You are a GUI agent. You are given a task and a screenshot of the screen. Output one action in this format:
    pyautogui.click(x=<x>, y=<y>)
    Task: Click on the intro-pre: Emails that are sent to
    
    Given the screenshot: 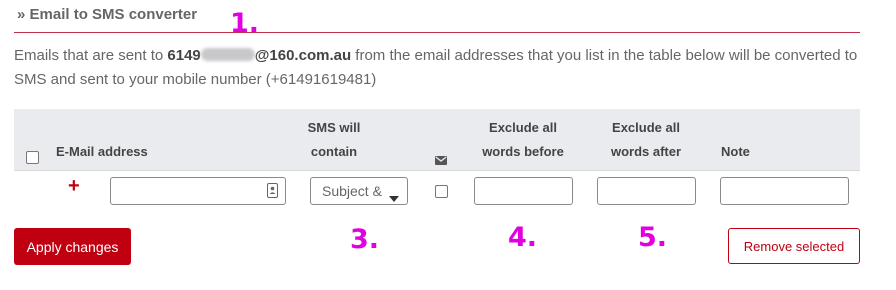 What is the action you would take?
    pyautogui.click(x=91, y=55)
    